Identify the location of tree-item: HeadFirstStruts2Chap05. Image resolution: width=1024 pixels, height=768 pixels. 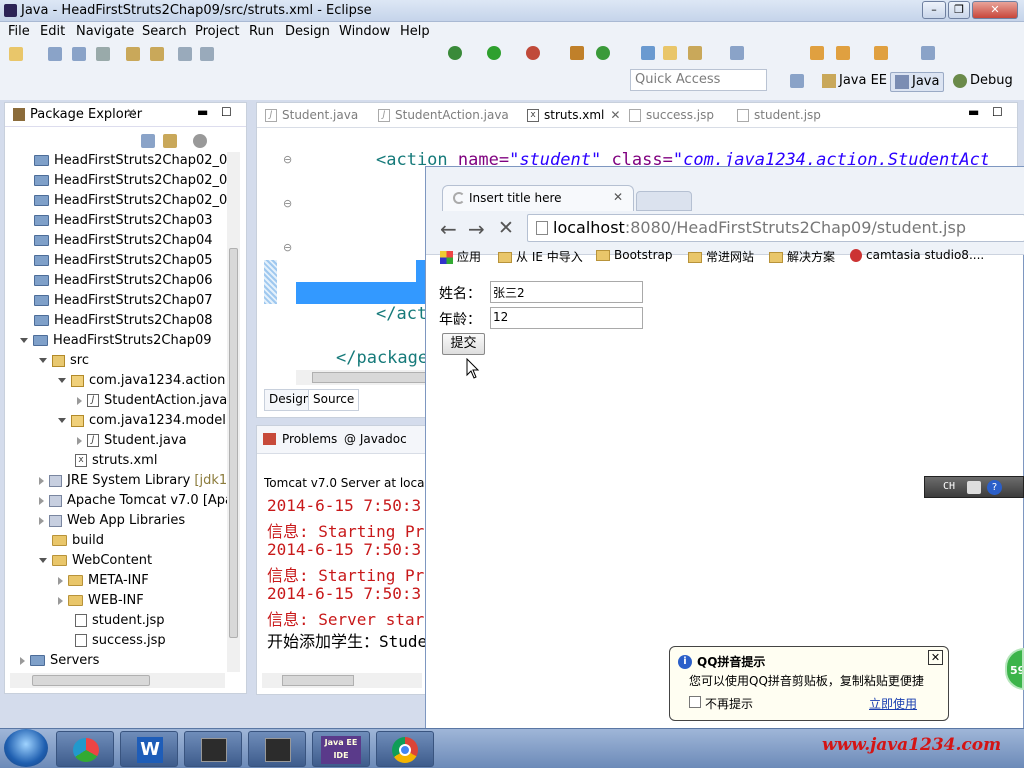
(123, 262).